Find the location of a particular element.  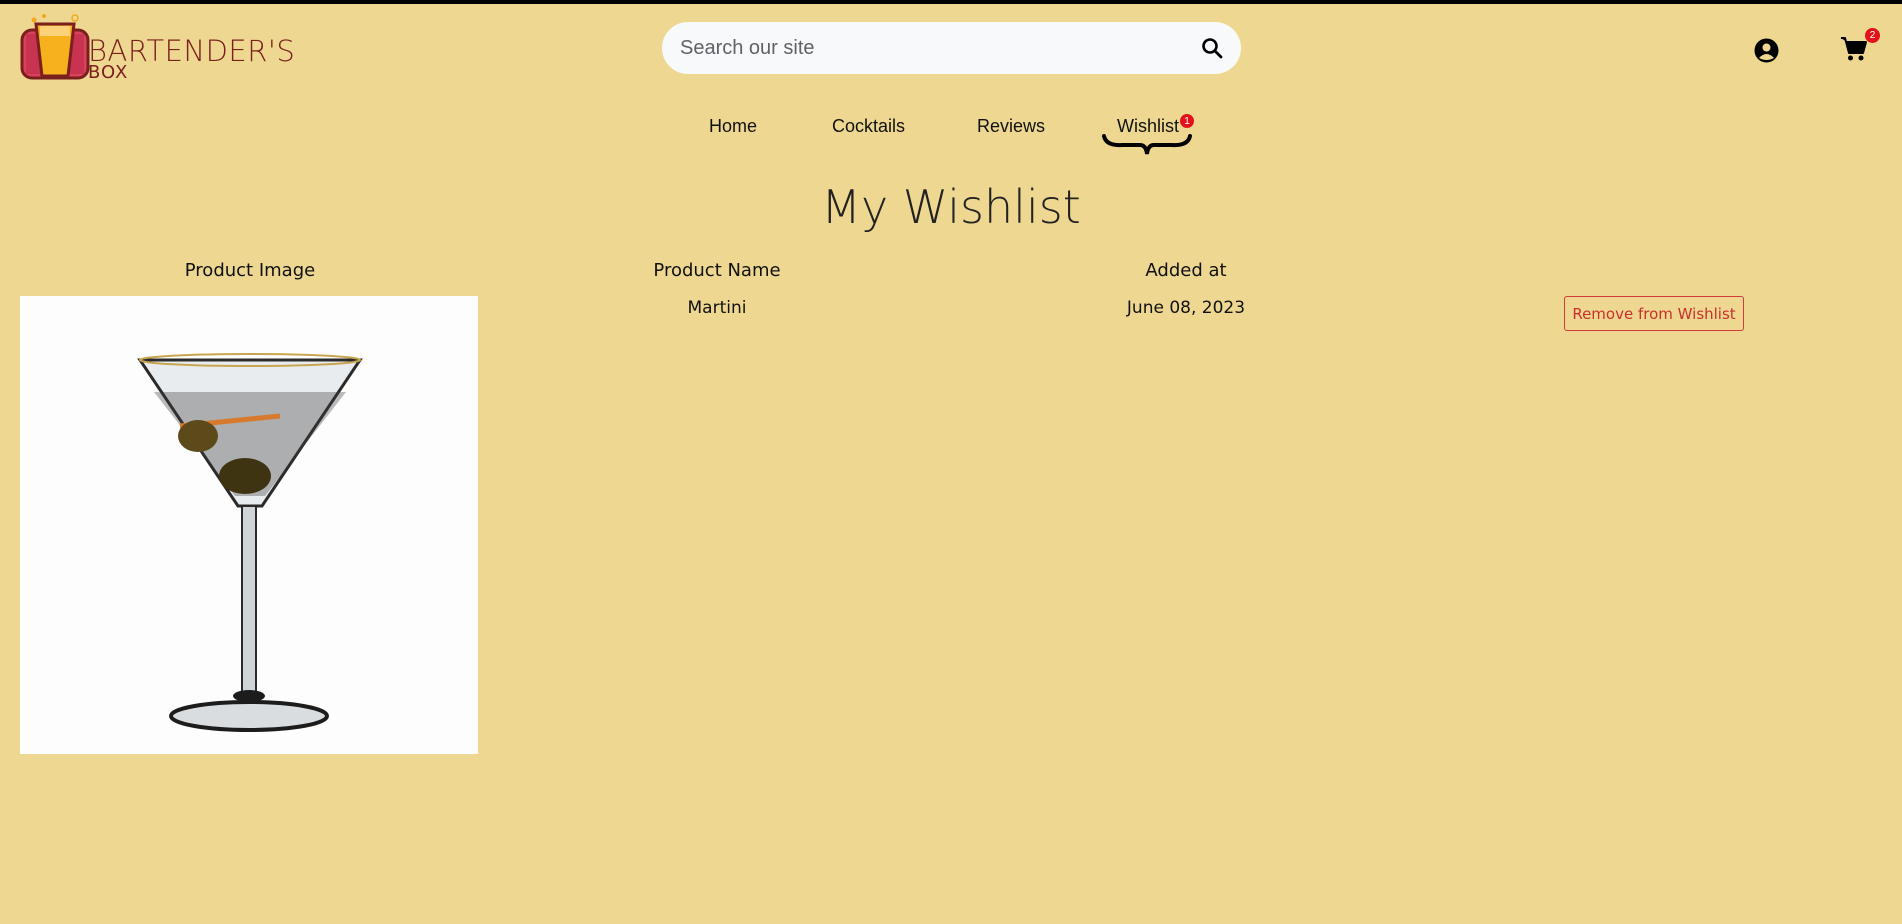

column-header-image: Product Image is located at coordinates (250, 270).